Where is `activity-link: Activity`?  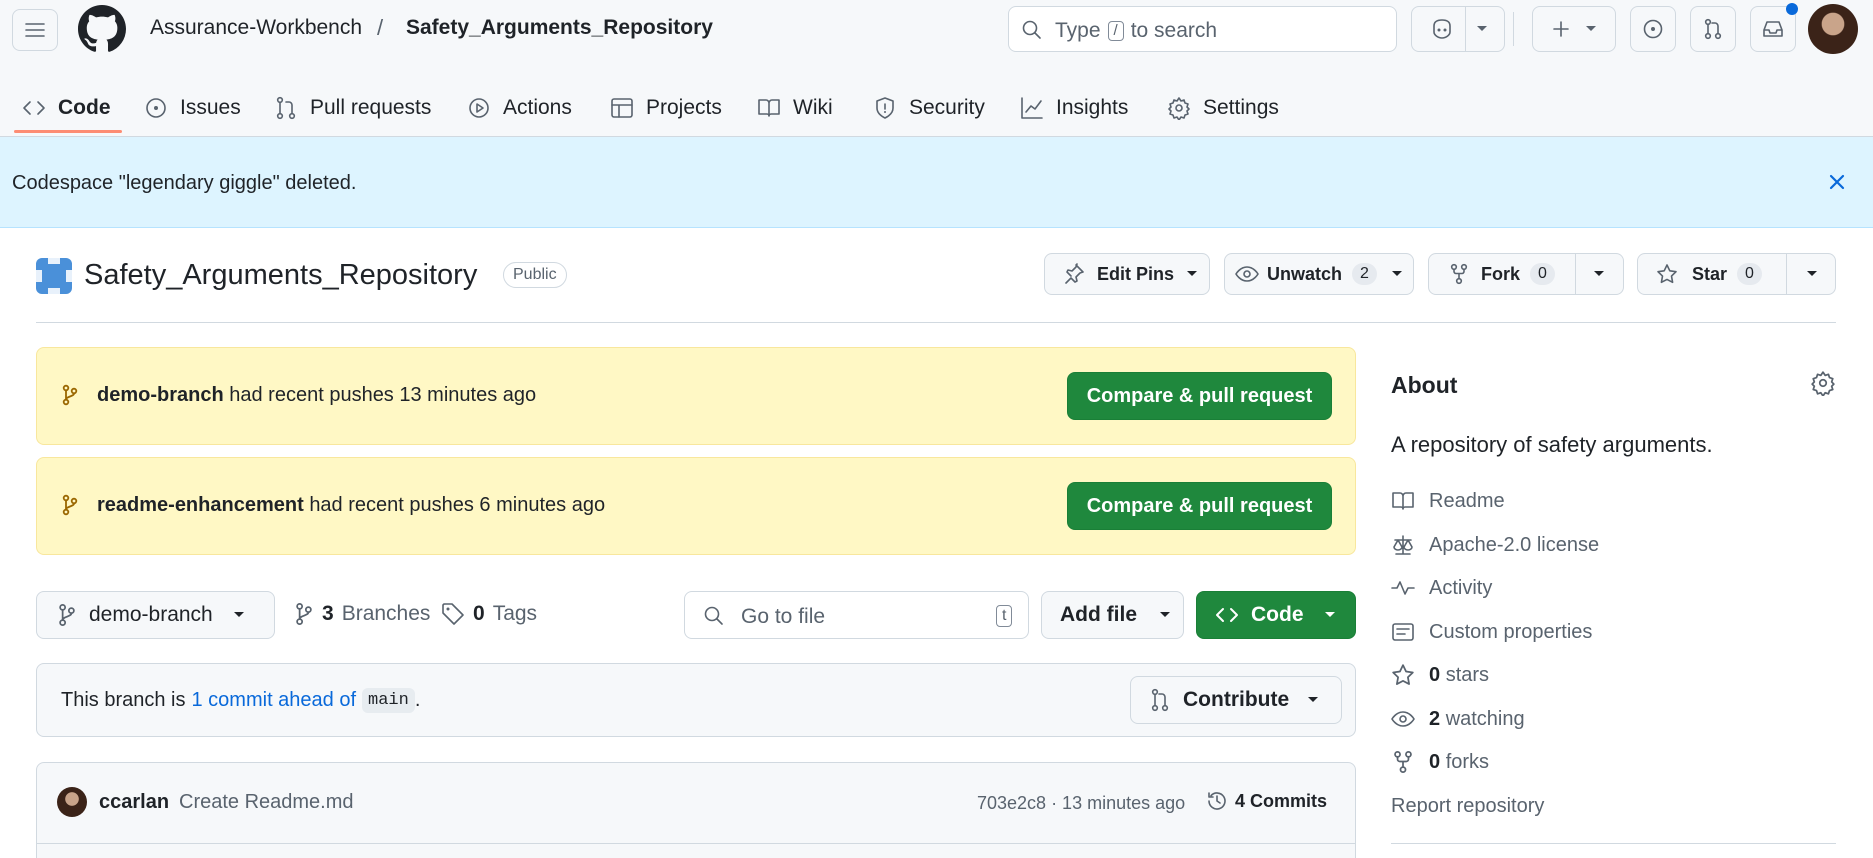
activity-link: Activity is located at coordinates (1441, 588).